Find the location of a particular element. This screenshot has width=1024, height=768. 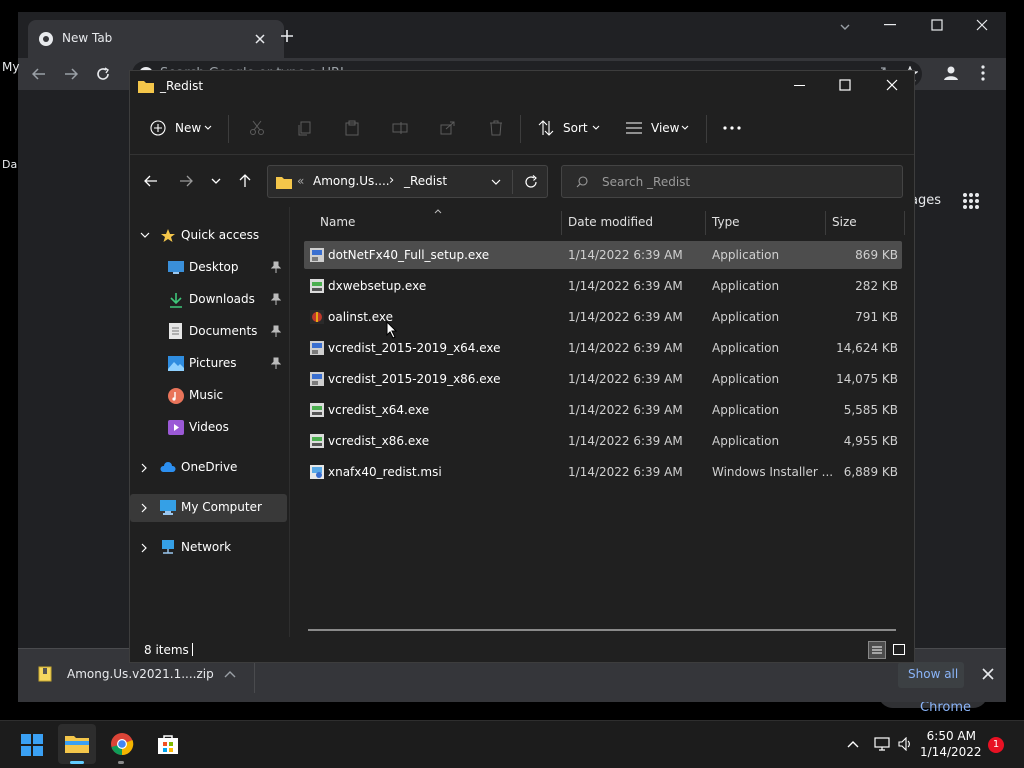

clock-button: 6:50 AM 1/14/2022 is located at coordinates (951, 744).